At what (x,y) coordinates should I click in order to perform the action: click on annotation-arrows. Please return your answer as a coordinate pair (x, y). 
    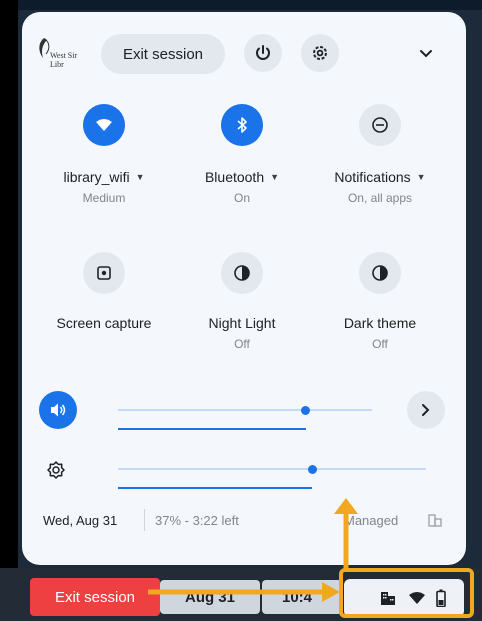
    Looking at the image, I should click on (253, 550).